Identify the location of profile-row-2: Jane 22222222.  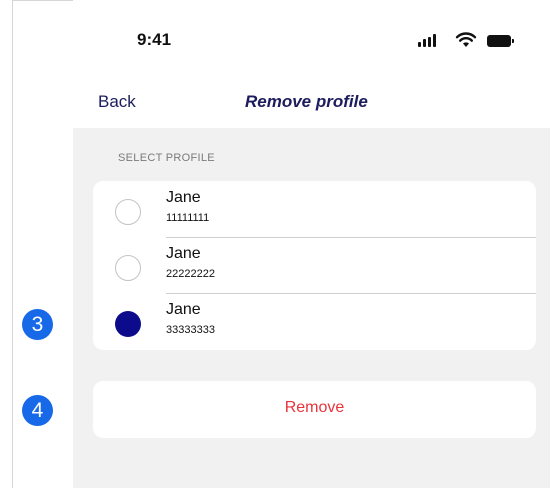
(314, 265).